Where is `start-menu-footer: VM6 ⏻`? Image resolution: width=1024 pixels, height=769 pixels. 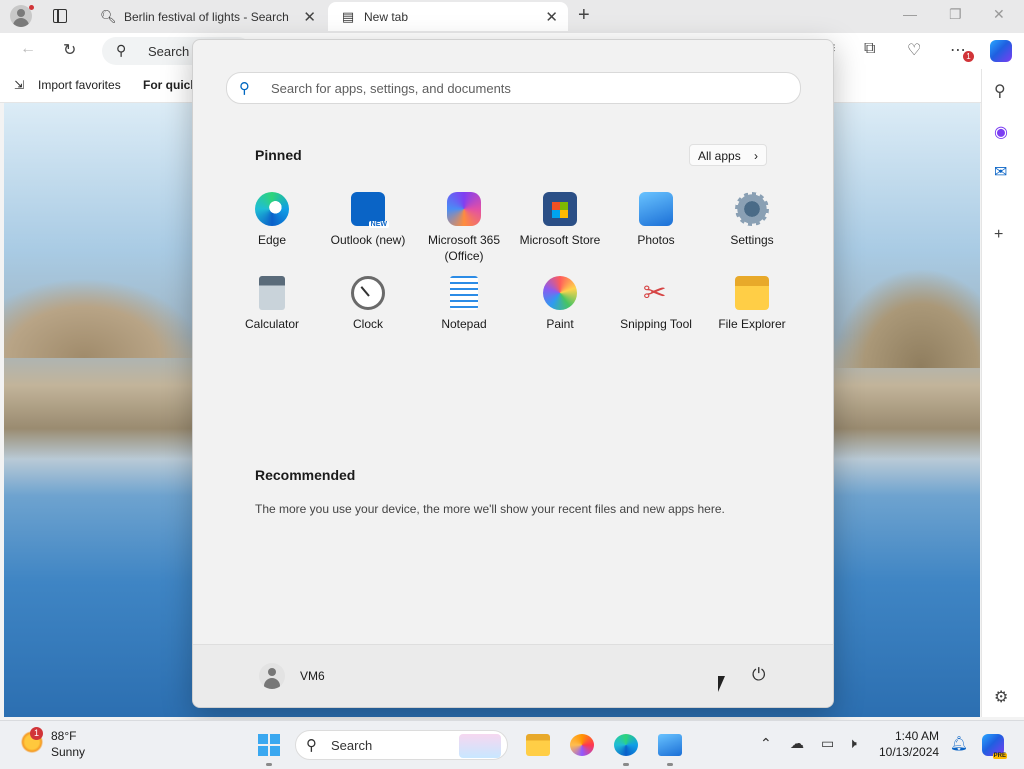 start-menu-footer: VM6 ⏻ is located at coordinates (513, 675).